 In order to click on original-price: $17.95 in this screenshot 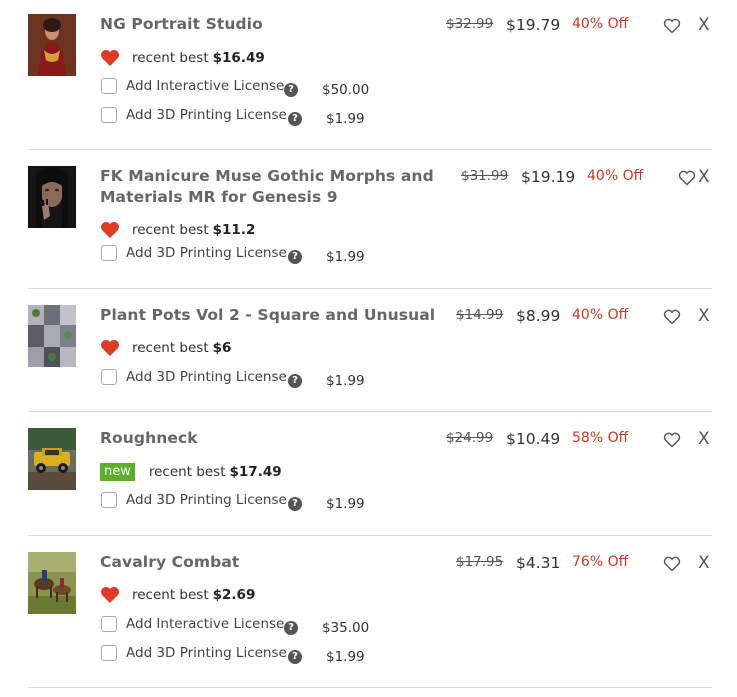, I will do `click(480, 562)`.